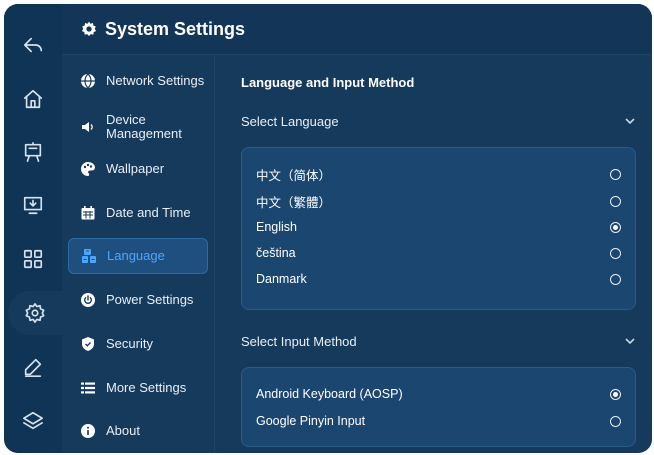 This screenshot has width=654, height=455. I want to click on language-option-zh-hans: 中文（简体）, so click(438, 174).